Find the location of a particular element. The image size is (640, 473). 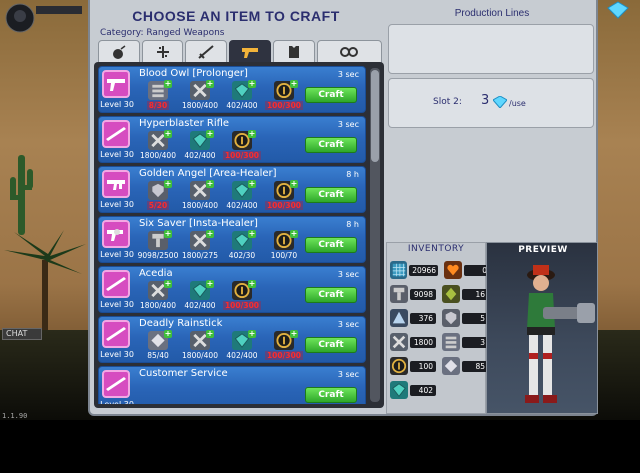

coin-icon is located at coordinates (399, 366).